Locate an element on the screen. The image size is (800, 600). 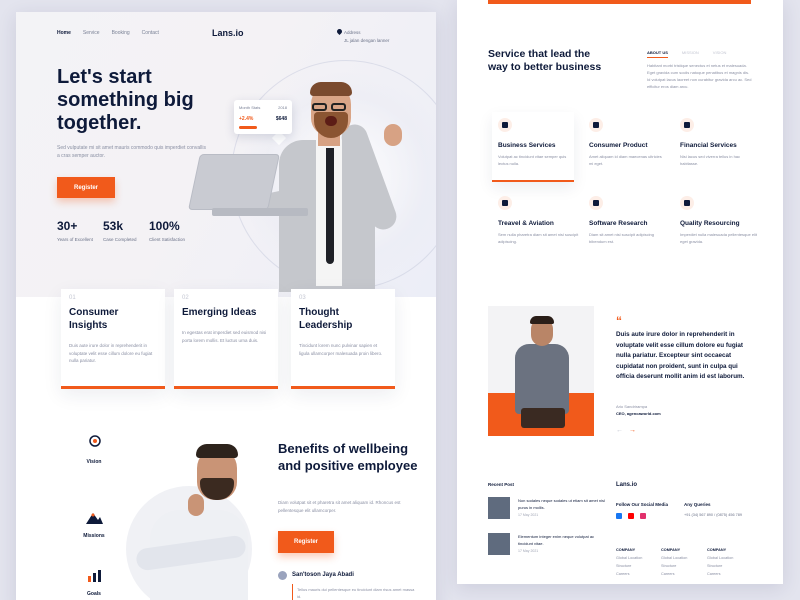
widget-year: 2018 is located at coordinates (282, 107).